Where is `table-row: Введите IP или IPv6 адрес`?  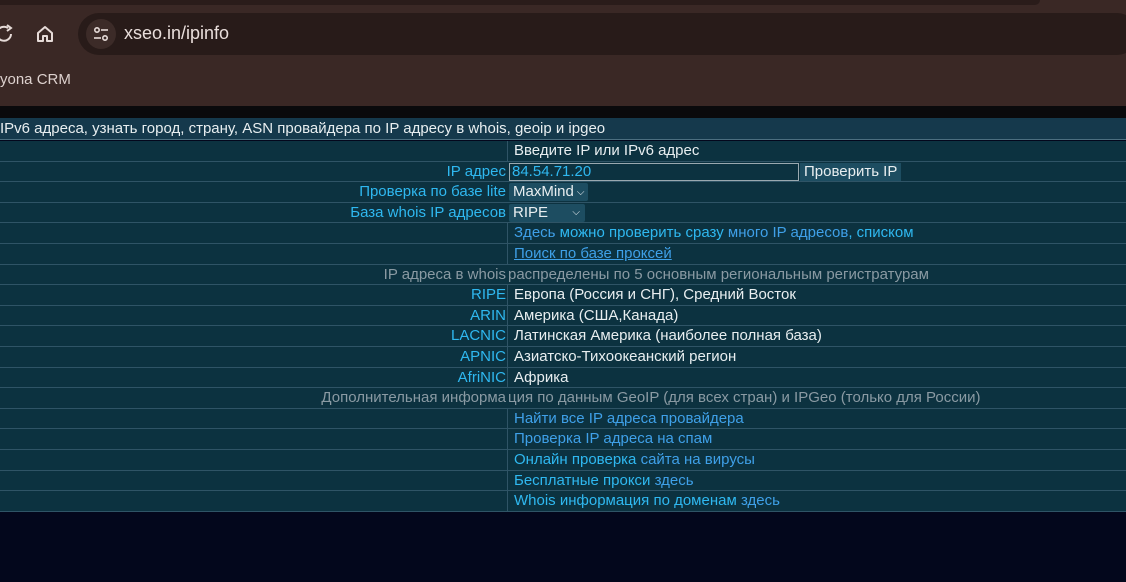
table-row: Введите IP или IPv6 адрес is located at coordinates (563, 151).